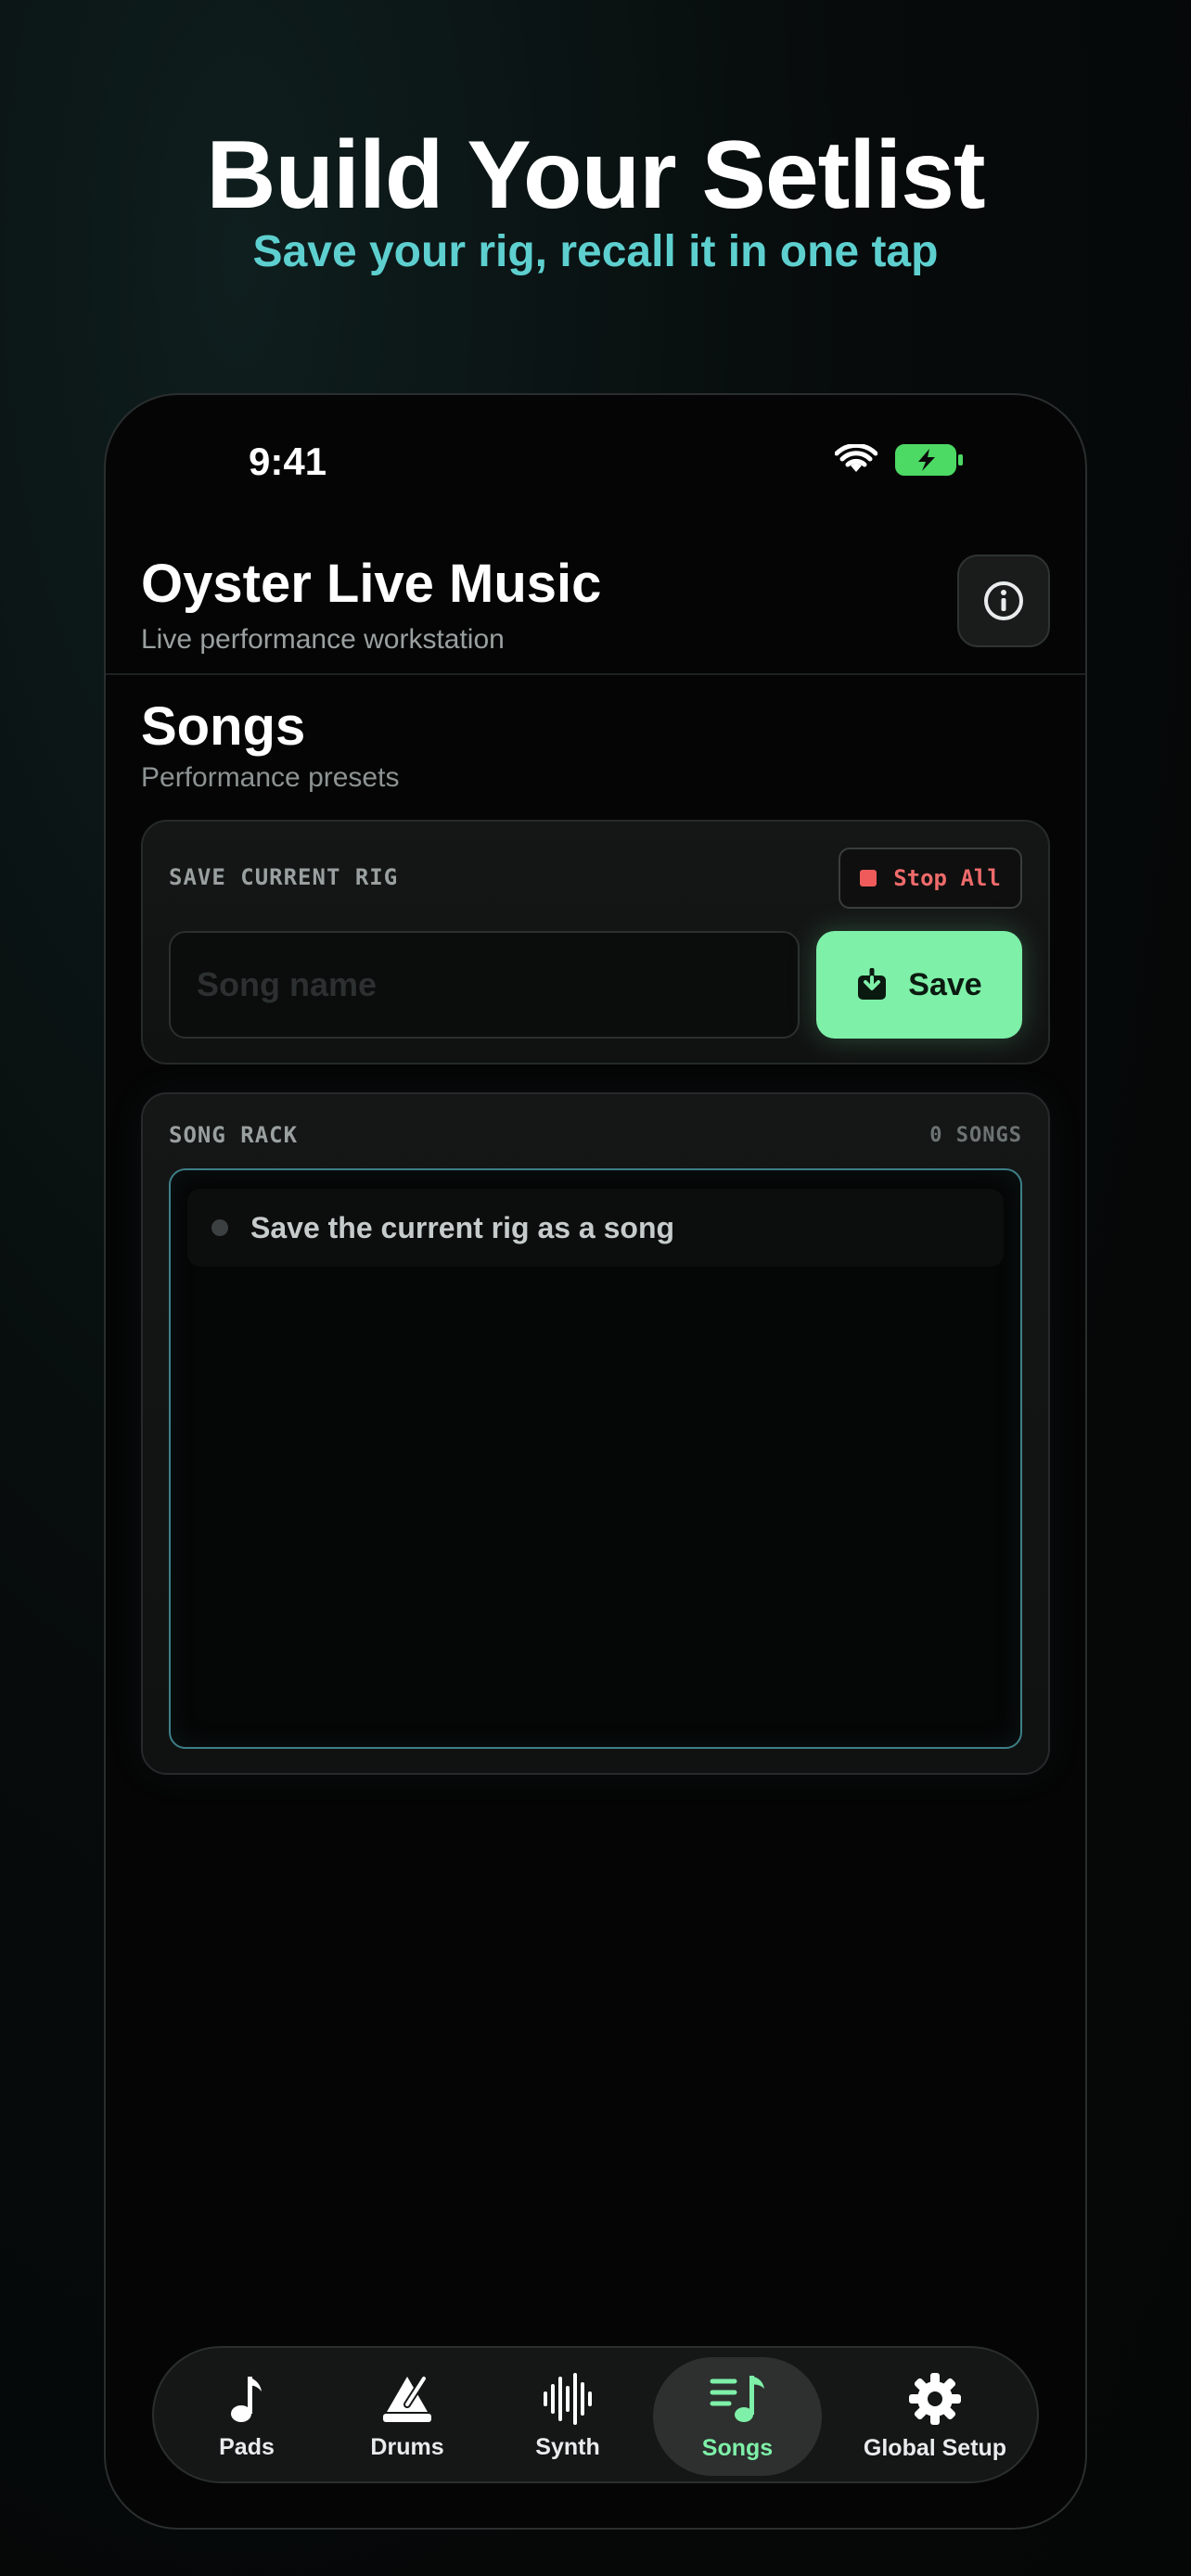  What do you see at coordinates (223, 726) in the screenshot?
I see `section-title: Songs` at bounding box center [223, 726].